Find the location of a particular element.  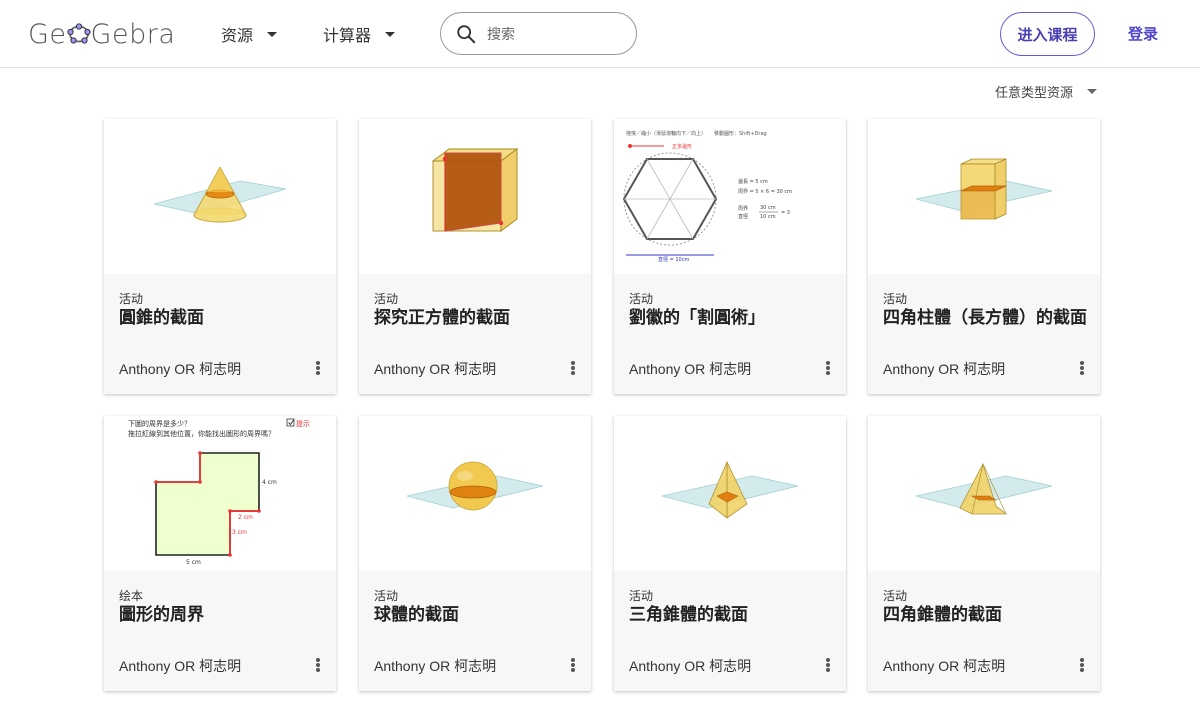

resource-card: 活动 四角錐體的截面 Anthony OR 柯志明 is located at coordinates (984, 553).